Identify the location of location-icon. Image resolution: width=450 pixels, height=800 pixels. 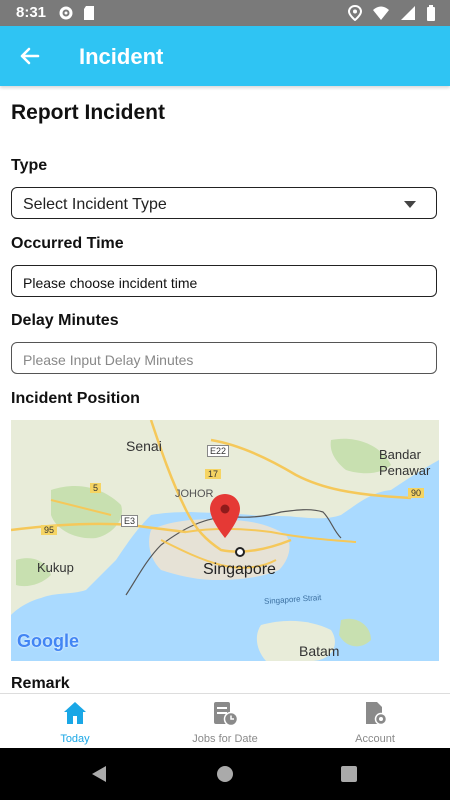
(355, 13).